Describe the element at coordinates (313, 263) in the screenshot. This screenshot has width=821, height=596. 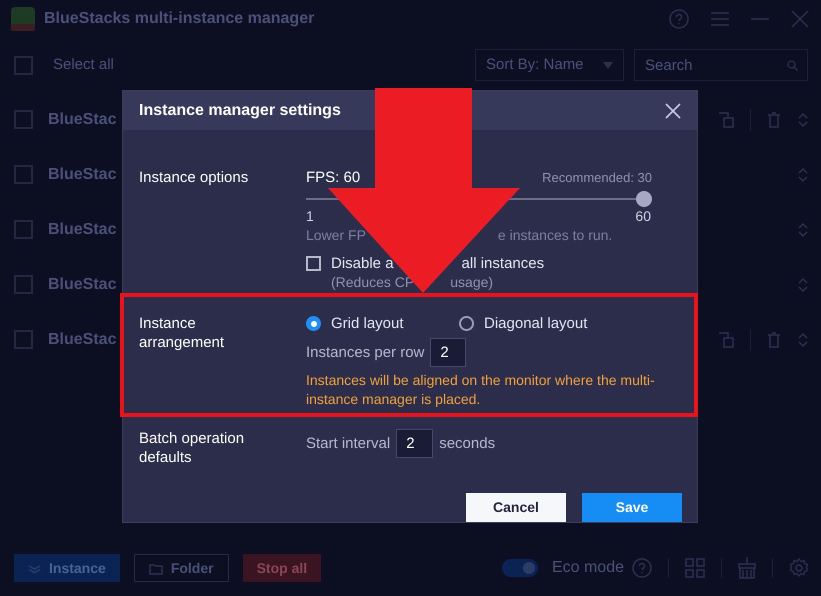
I see `audio-checkbox` at that location.